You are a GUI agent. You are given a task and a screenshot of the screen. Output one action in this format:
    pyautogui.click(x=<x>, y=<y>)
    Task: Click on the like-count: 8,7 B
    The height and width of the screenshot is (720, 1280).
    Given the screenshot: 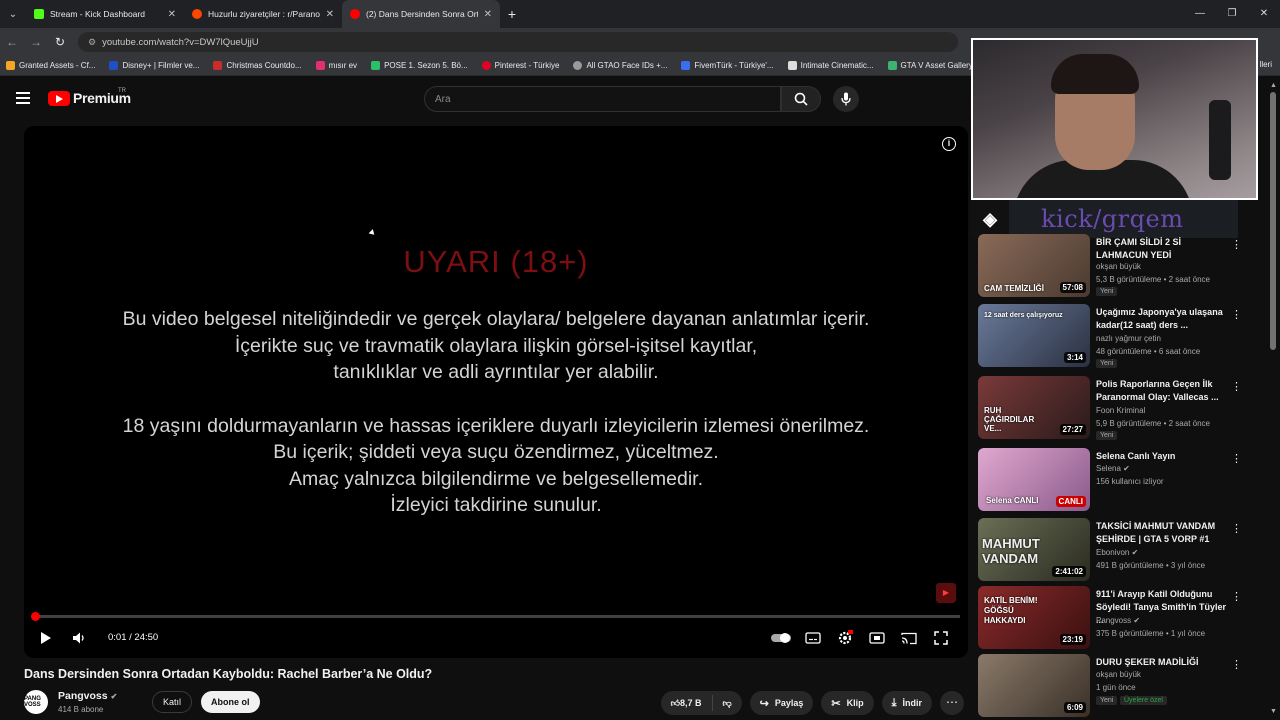 What is the action you would take?
    pyautogui.click(x=691, y=703)
    